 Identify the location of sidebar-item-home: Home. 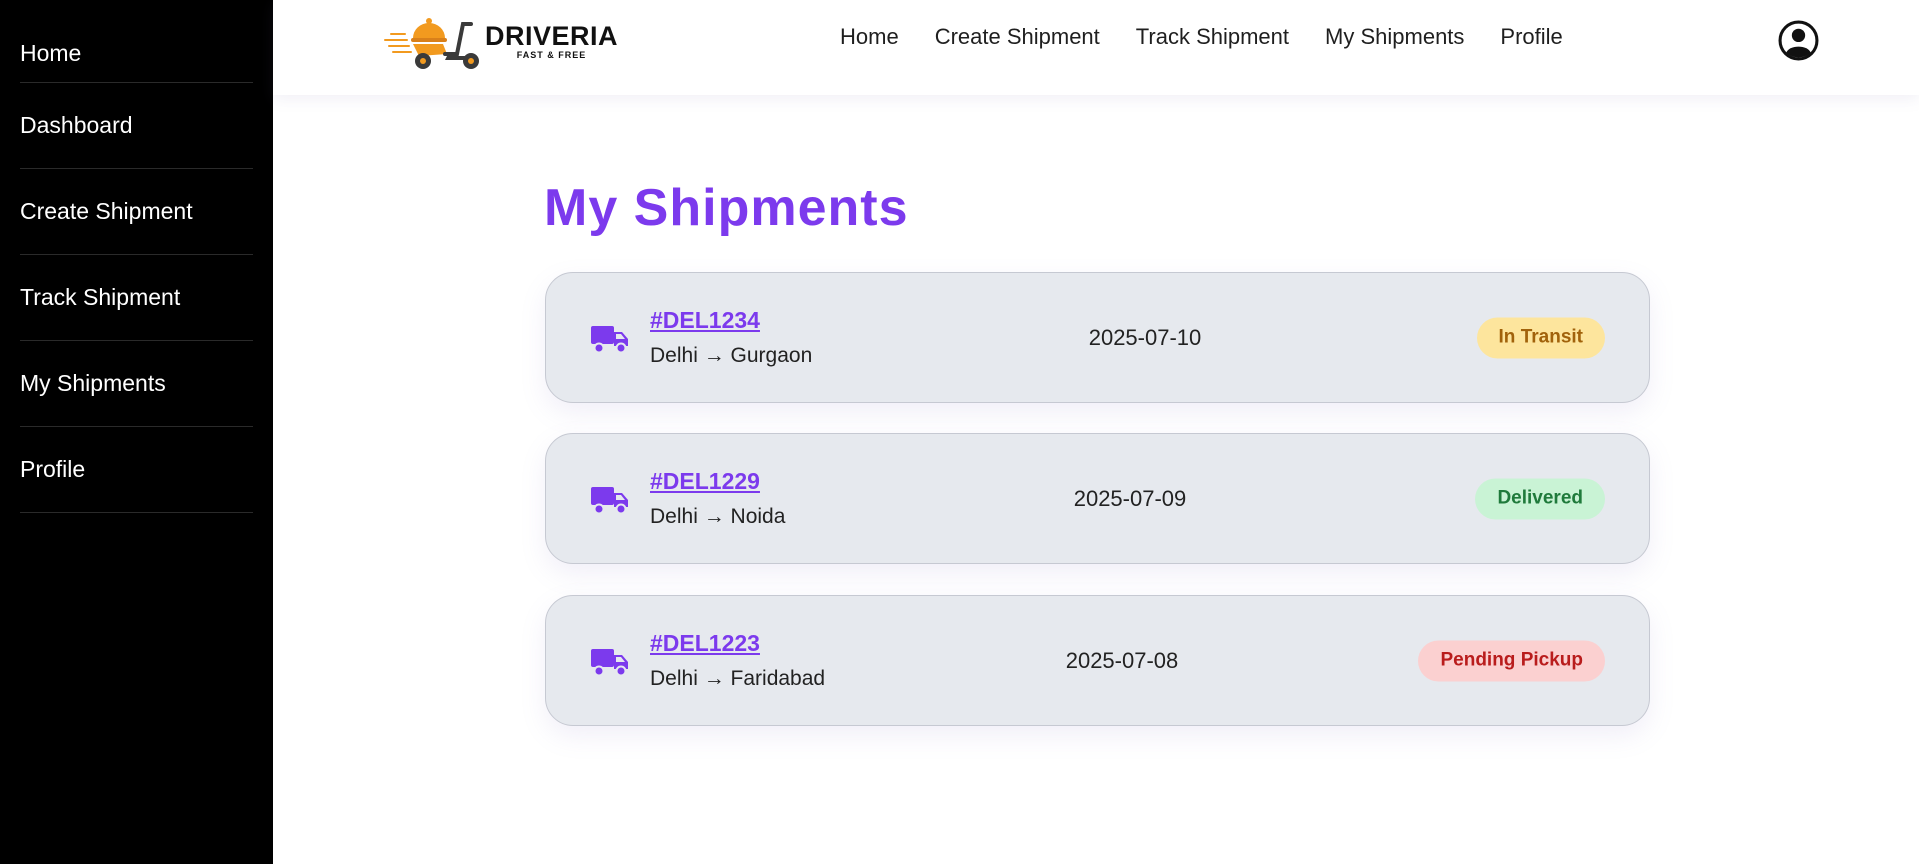
(136, 55).